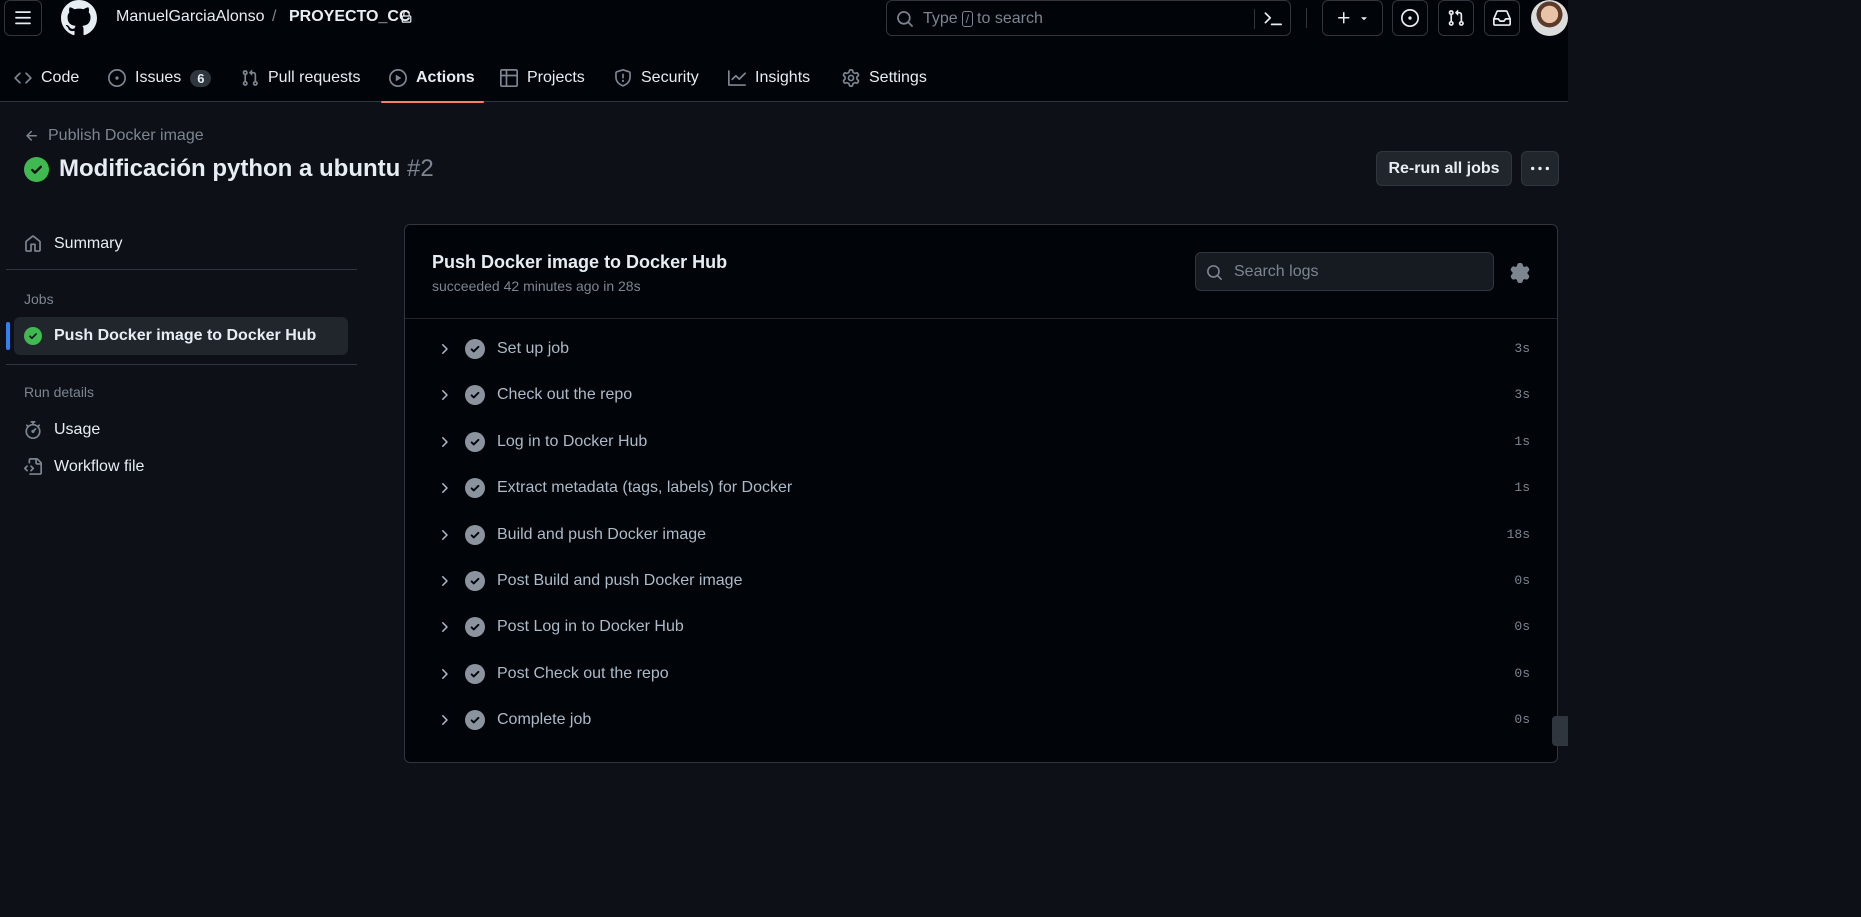  I want to click on graph-icon, so click(737, 78).